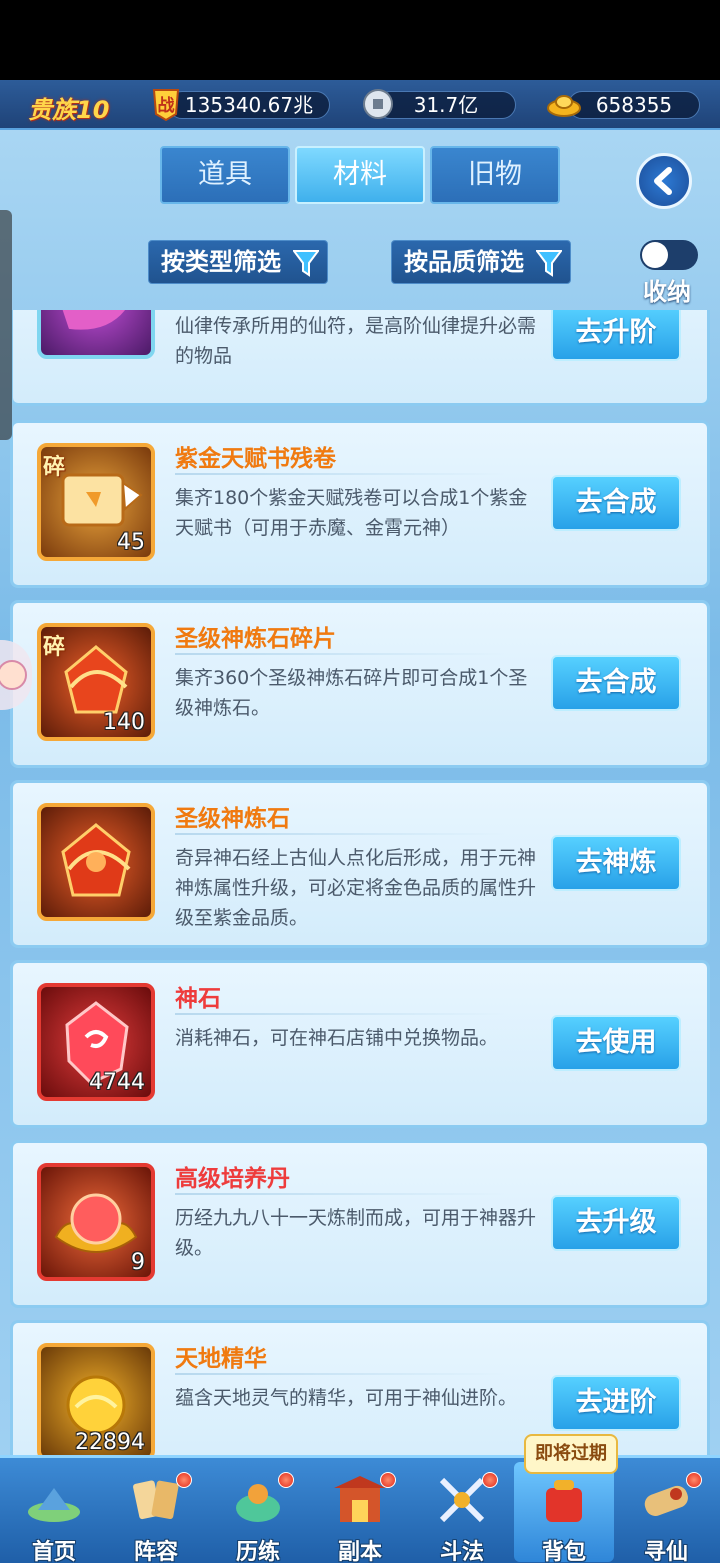 Image resolution: width=720 pixels, height=1563 pixels. I want to click on resource-bar: 贵族10 135340.67兆 战 31.7亿 658355, so click(360, 105).